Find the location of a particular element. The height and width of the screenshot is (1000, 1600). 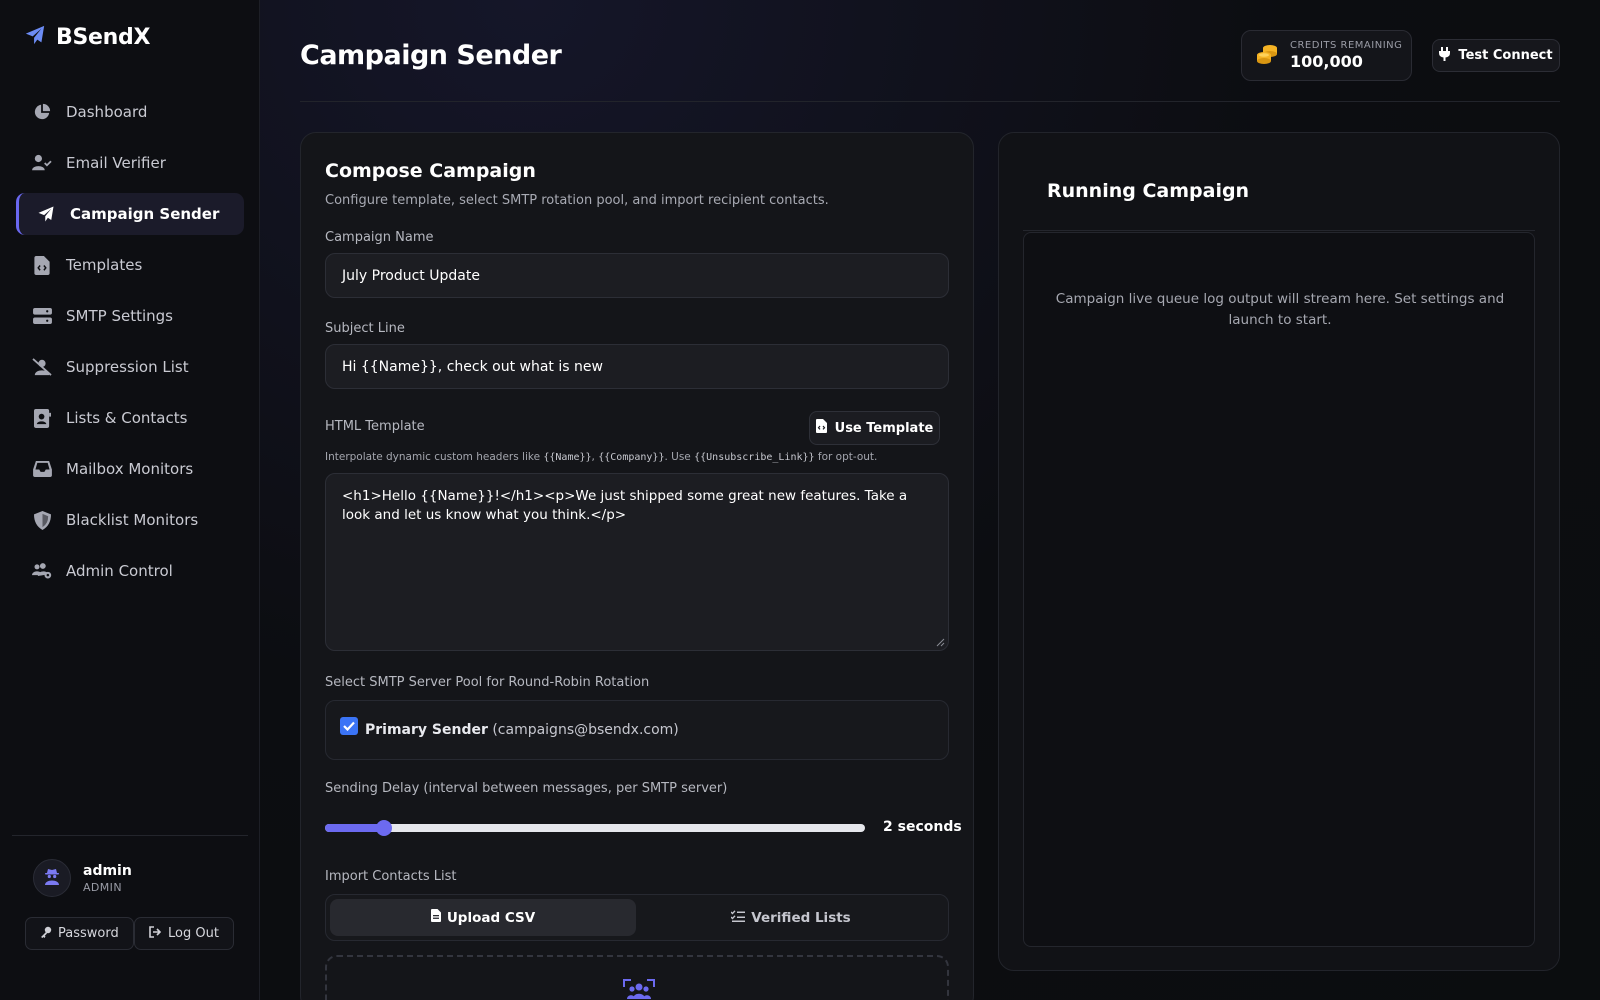

credits-label: CREDITS REMAINING is located at coordinates (1346, 45).